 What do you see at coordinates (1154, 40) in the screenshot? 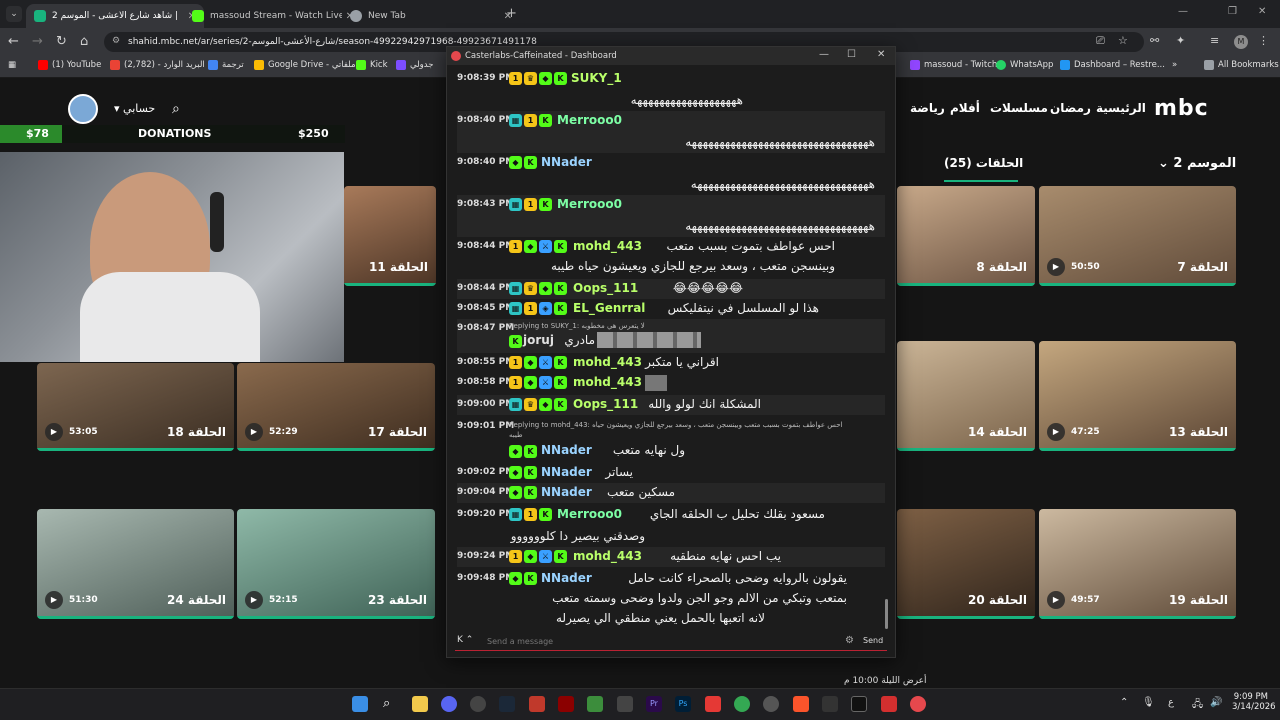
I see `extension-icon: ⚯` at bounding box center [1154, 40].